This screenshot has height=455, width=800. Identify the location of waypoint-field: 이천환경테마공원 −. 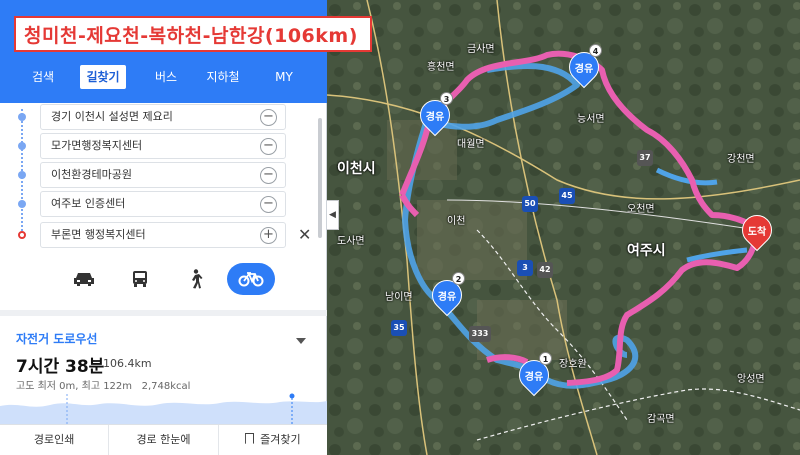
(163, 175).